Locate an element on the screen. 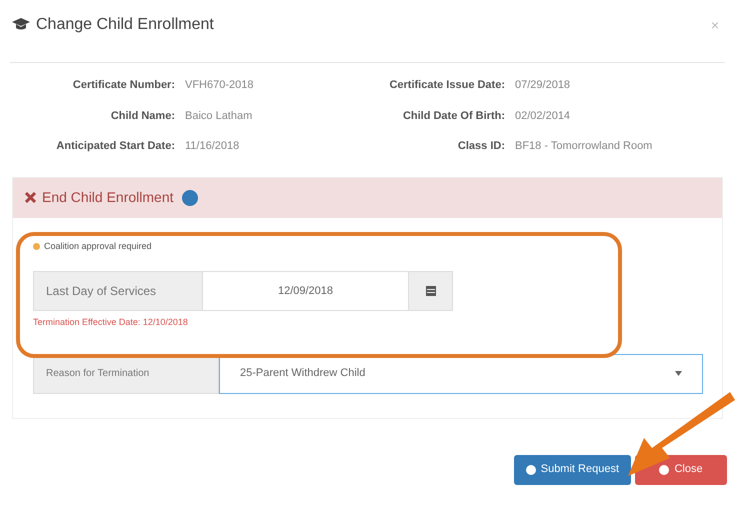 The image size is (735, 512). effective-date-text: Termination Effective Date: 12/10/2018 is located at coordinates (111, 322).